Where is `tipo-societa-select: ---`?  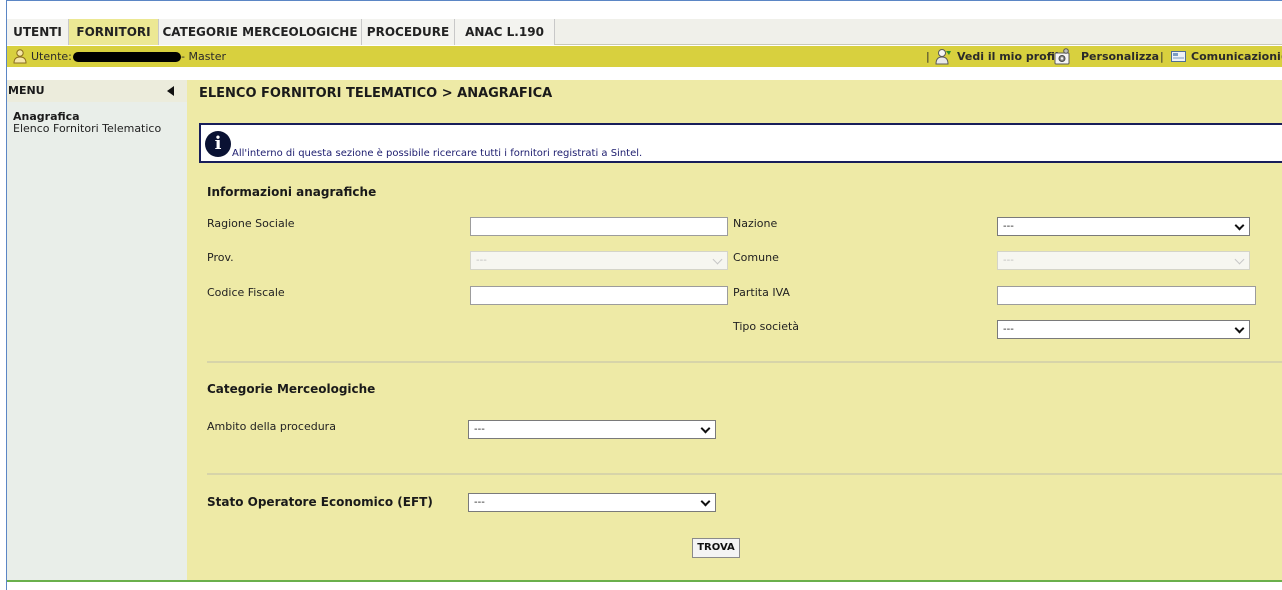
tipo-societa-select: --- is located at coordinates (1123, 329).